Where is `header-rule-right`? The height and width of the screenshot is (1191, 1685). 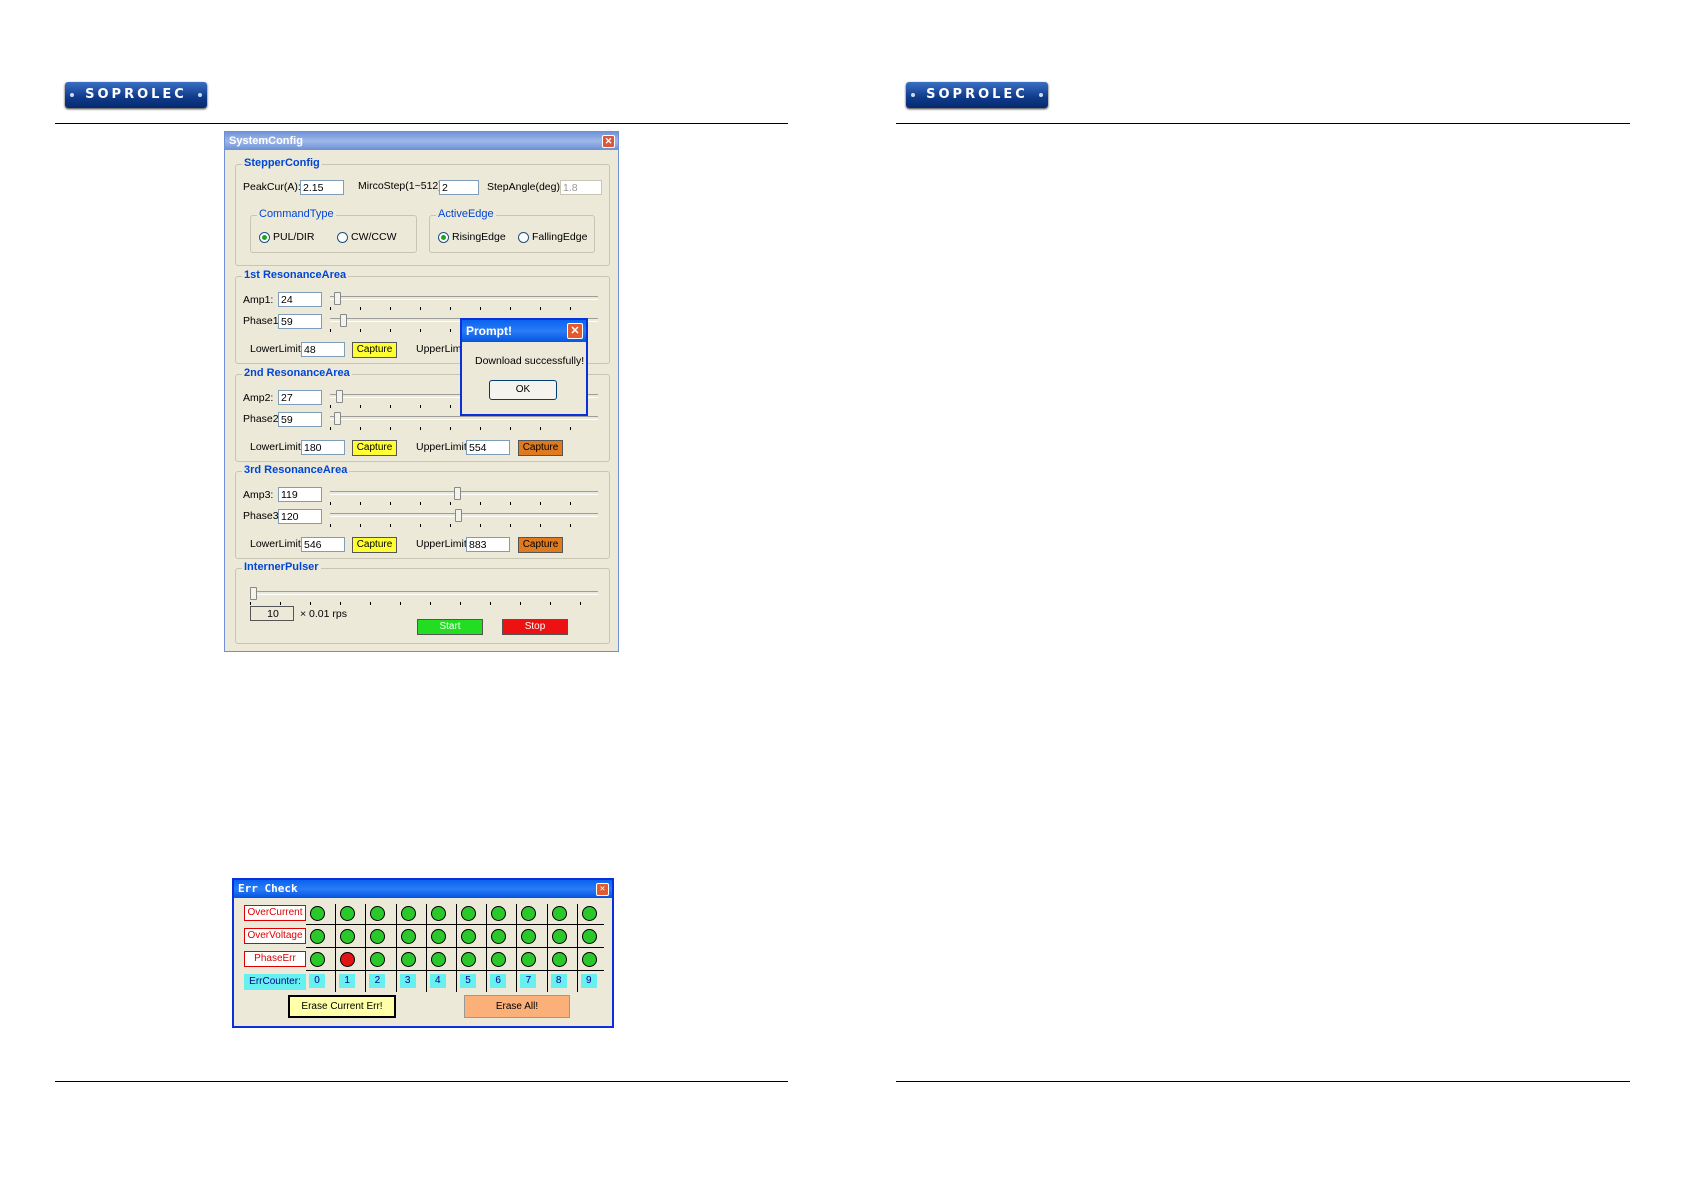 header-rule-right is located at coordinates (1263, 123).